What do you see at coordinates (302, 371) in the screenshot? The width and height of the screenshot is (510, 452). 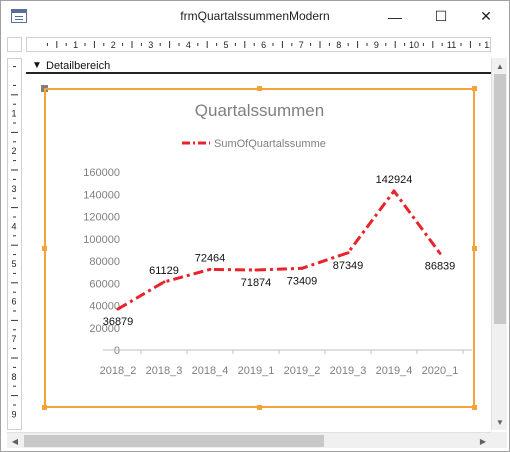 I see `x-tick-label: 2019_2` at bounding box center [302, 371].